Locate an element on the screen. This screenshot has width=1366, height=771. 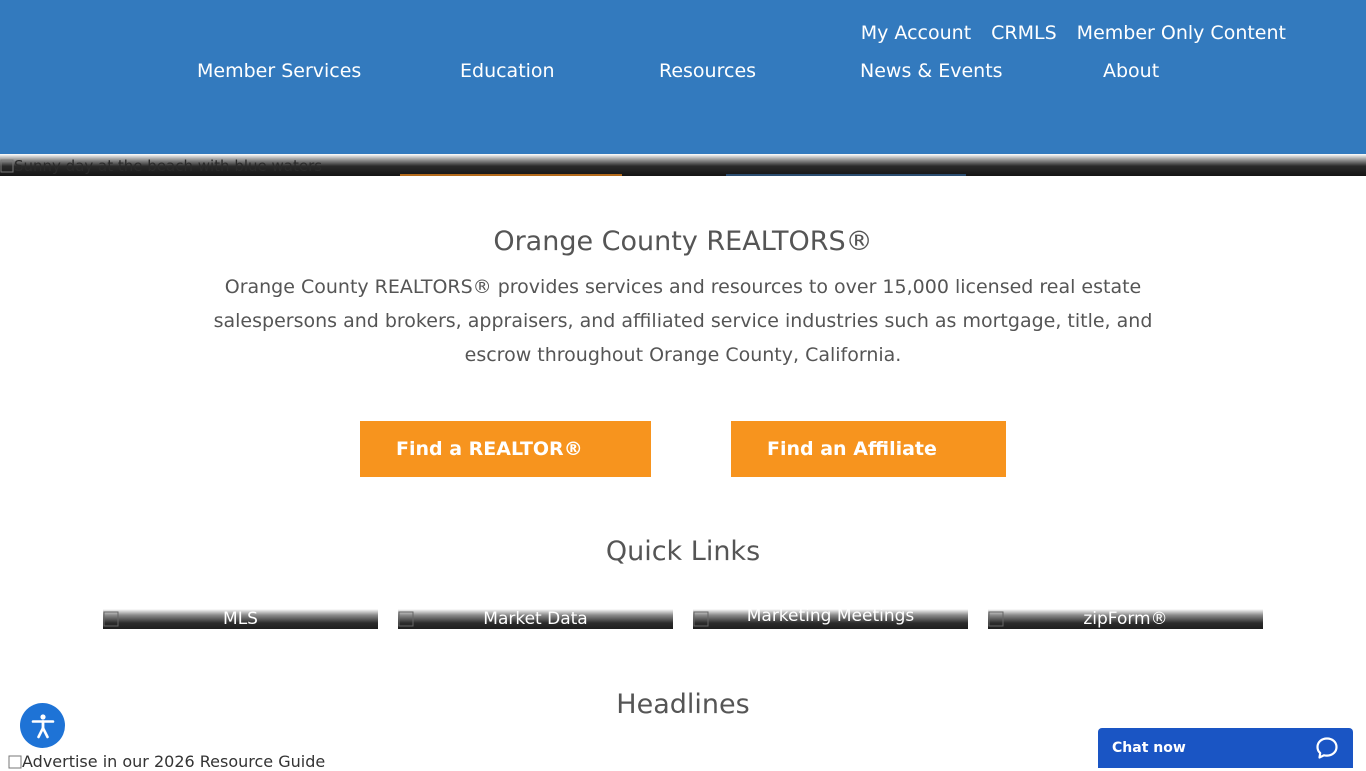
nav-member-only-content: Member Only Content is located at coordinates (1181, 33).